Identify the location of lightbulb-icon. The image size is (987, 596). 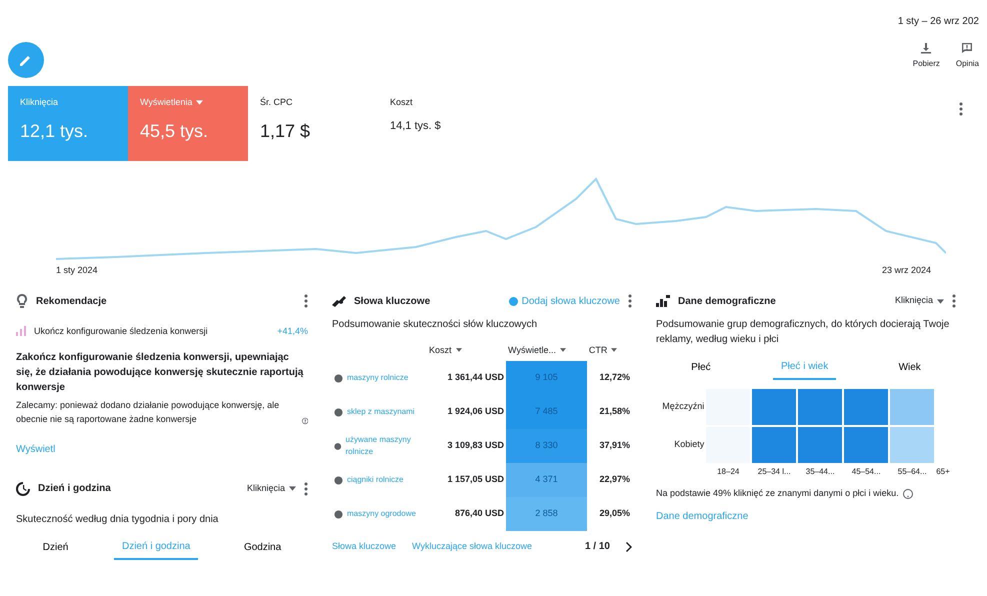
(22, 301).